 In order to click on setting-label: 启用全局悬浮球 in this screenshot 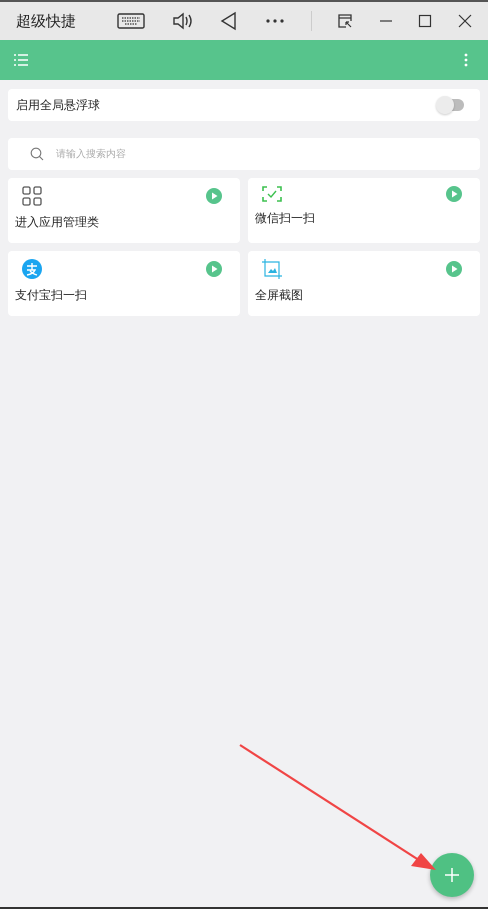, I will do `click(58, 105)`.